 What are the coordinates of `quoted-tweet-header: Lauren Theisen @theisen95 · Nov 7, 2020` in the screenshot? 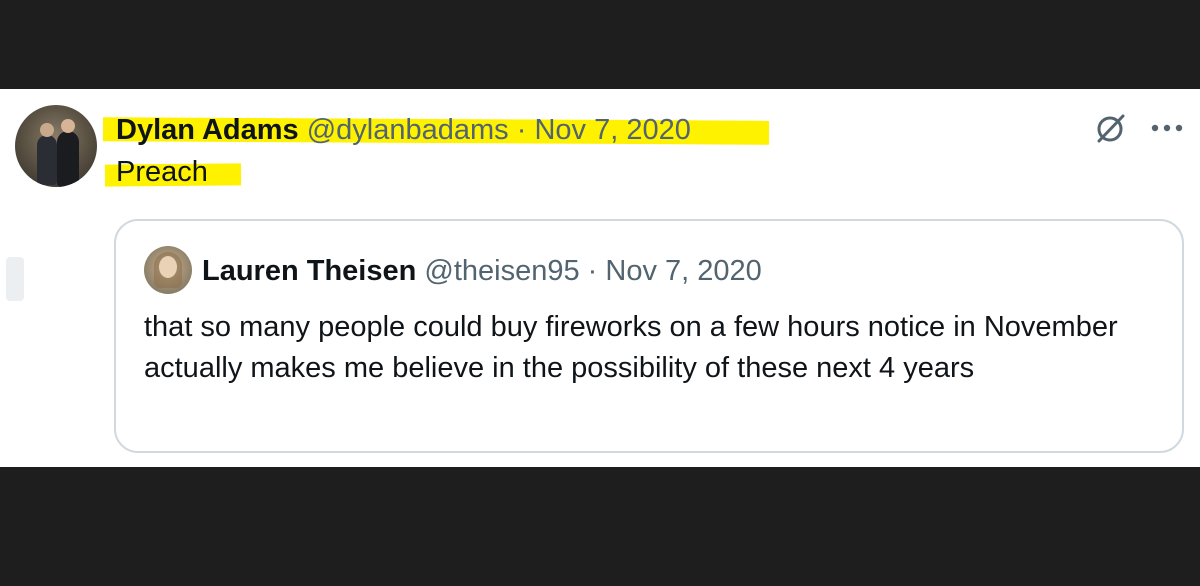 It's located at (482, 271).